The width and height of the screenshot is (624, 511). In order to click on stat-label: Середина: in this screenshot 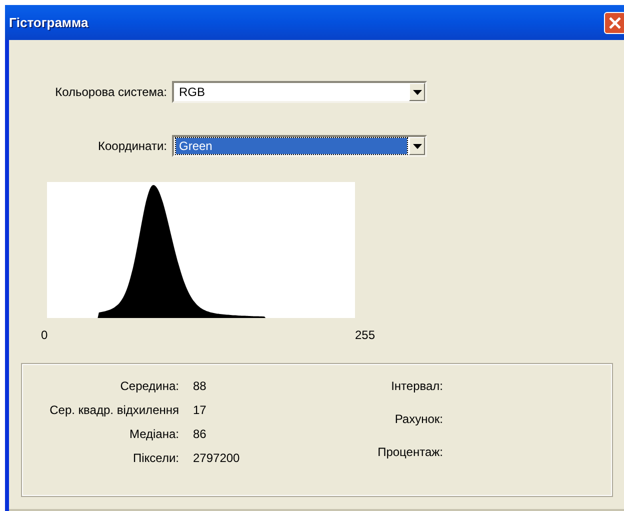, I will do `click(149, 386)`.